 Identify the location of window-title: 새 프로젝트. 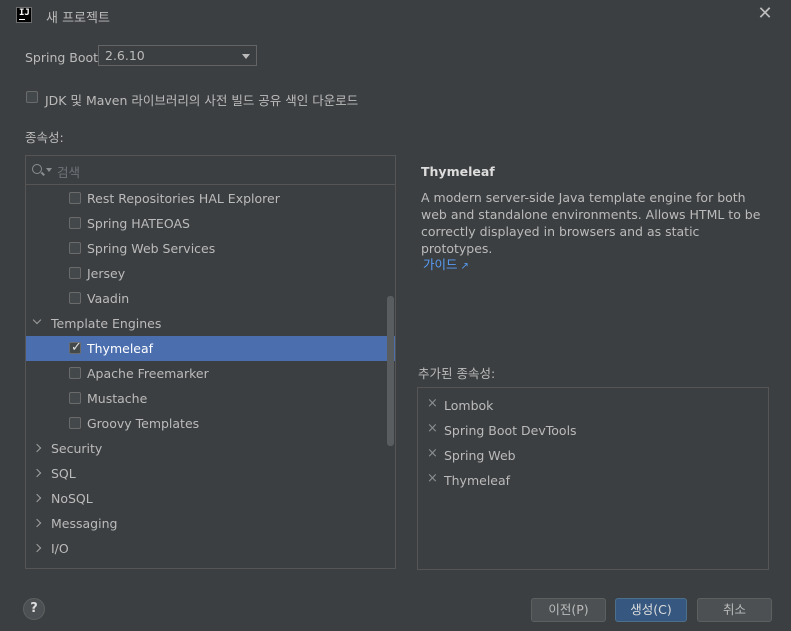
(78, 18).